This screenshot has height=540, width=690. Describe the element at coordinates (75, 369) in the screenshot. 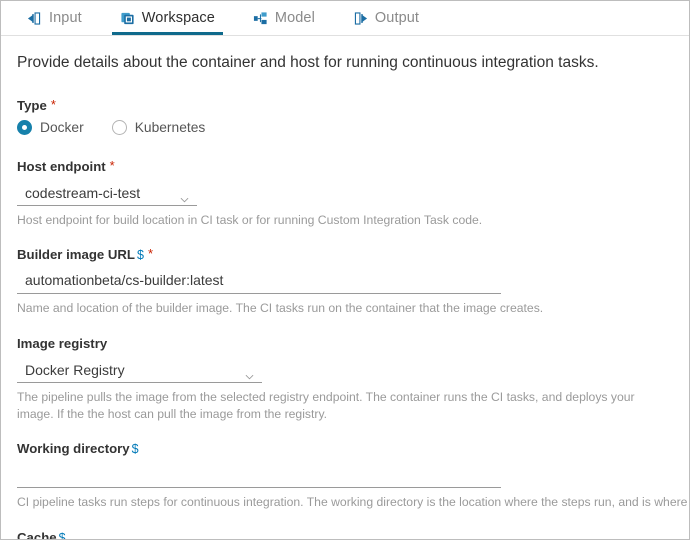

I see `image-registry-value: Docker Registry` at that location.